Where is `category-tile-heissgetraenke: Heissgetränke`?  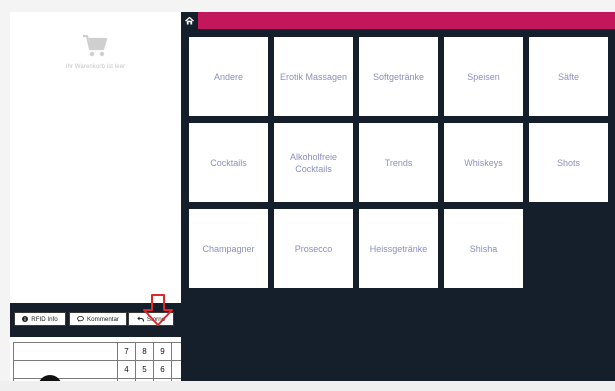
category-tile-heissgetraenke: Heissgetränke is located at coordinates (398, 248).